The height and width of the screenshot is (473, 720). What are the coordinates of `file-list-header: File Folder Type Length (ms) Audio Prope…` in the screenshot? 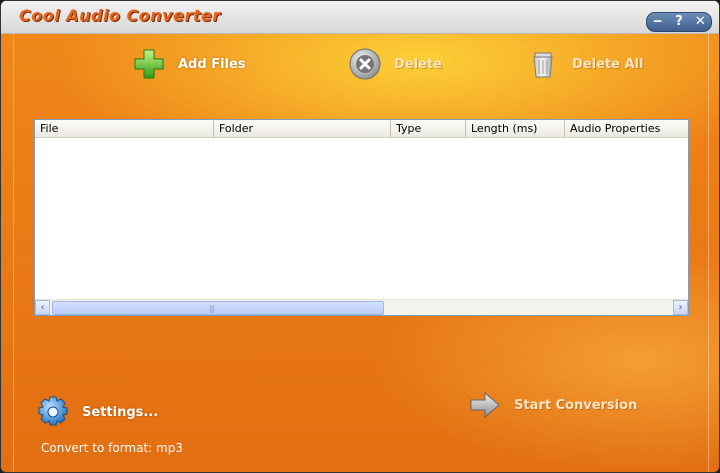 It's located at (361, 129).